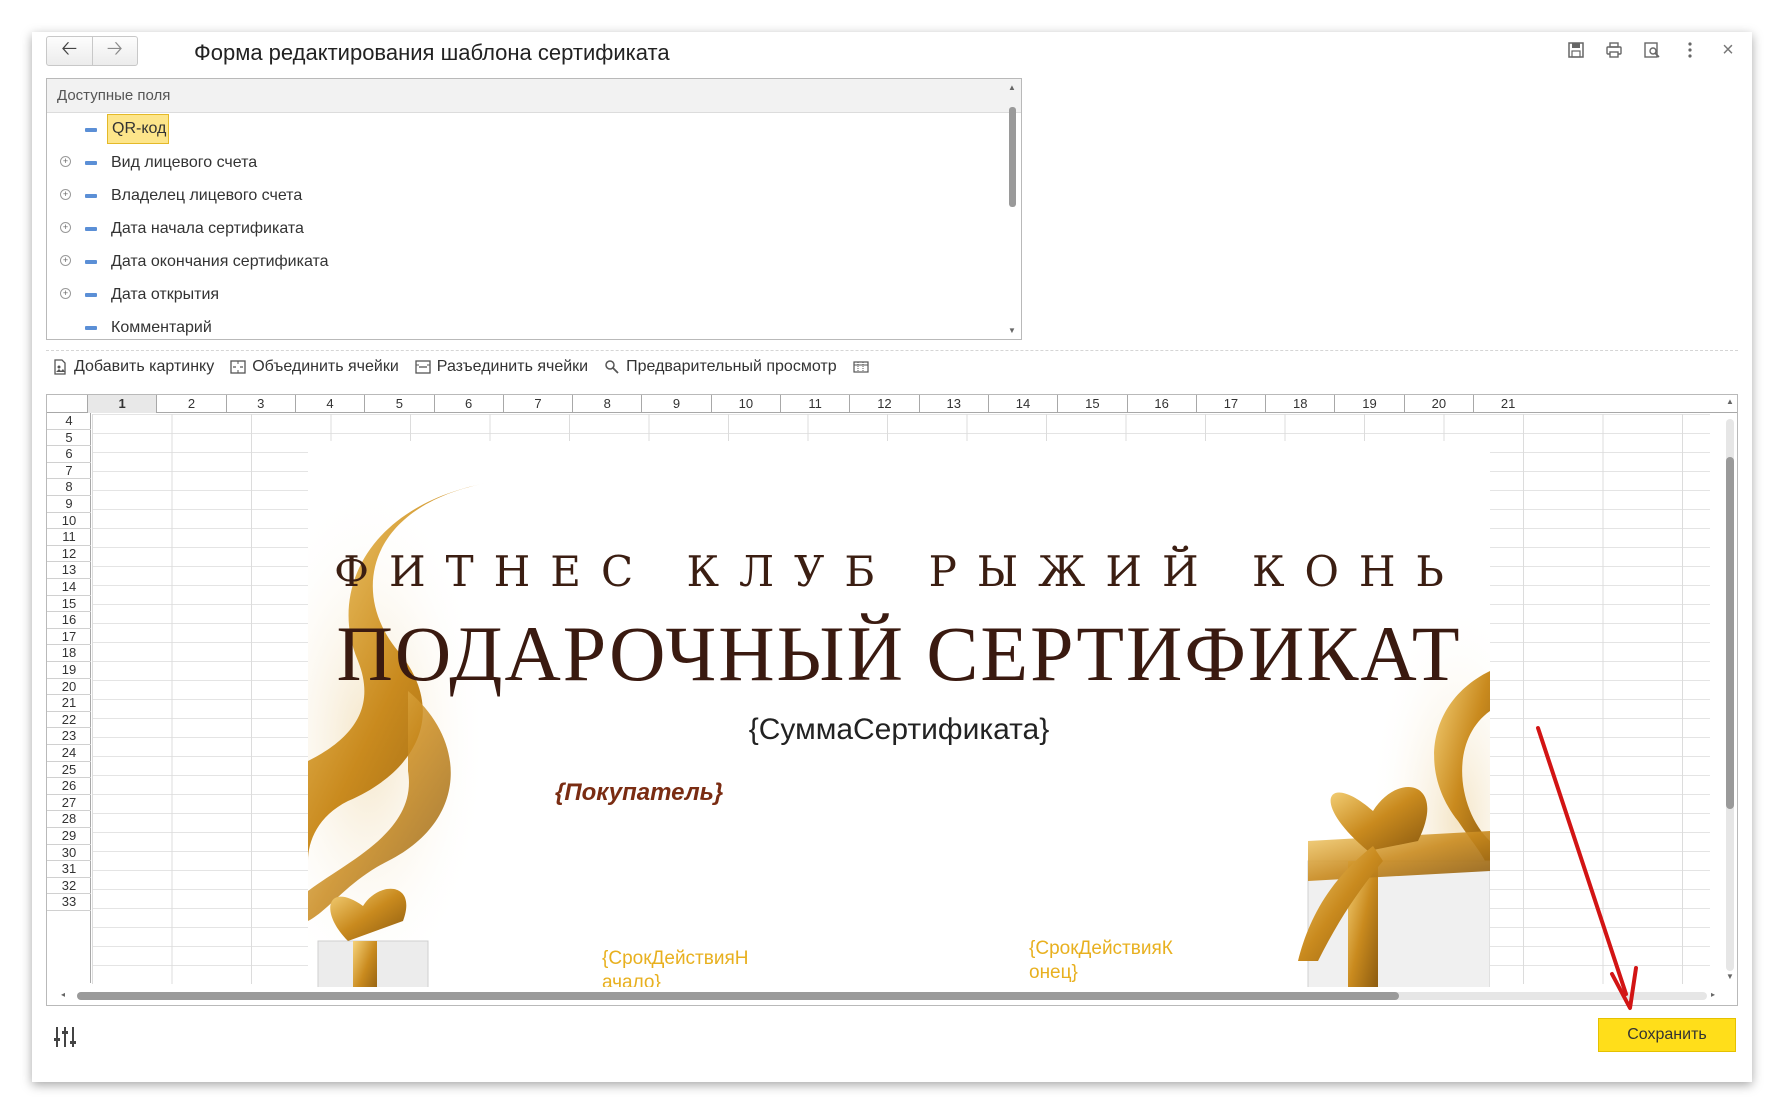 Image resolution: width=1784 pixels, height=1113 pixels. I want to click on row-header-cell: 23, so click(69, 736).